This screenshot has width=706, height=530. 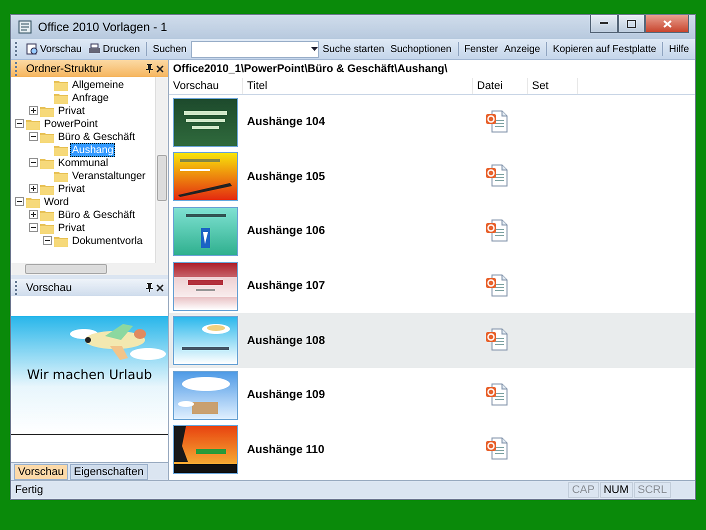 I want to click on window-title: Office 2010 Vorlagen - 1, so click(x=103, y=27).